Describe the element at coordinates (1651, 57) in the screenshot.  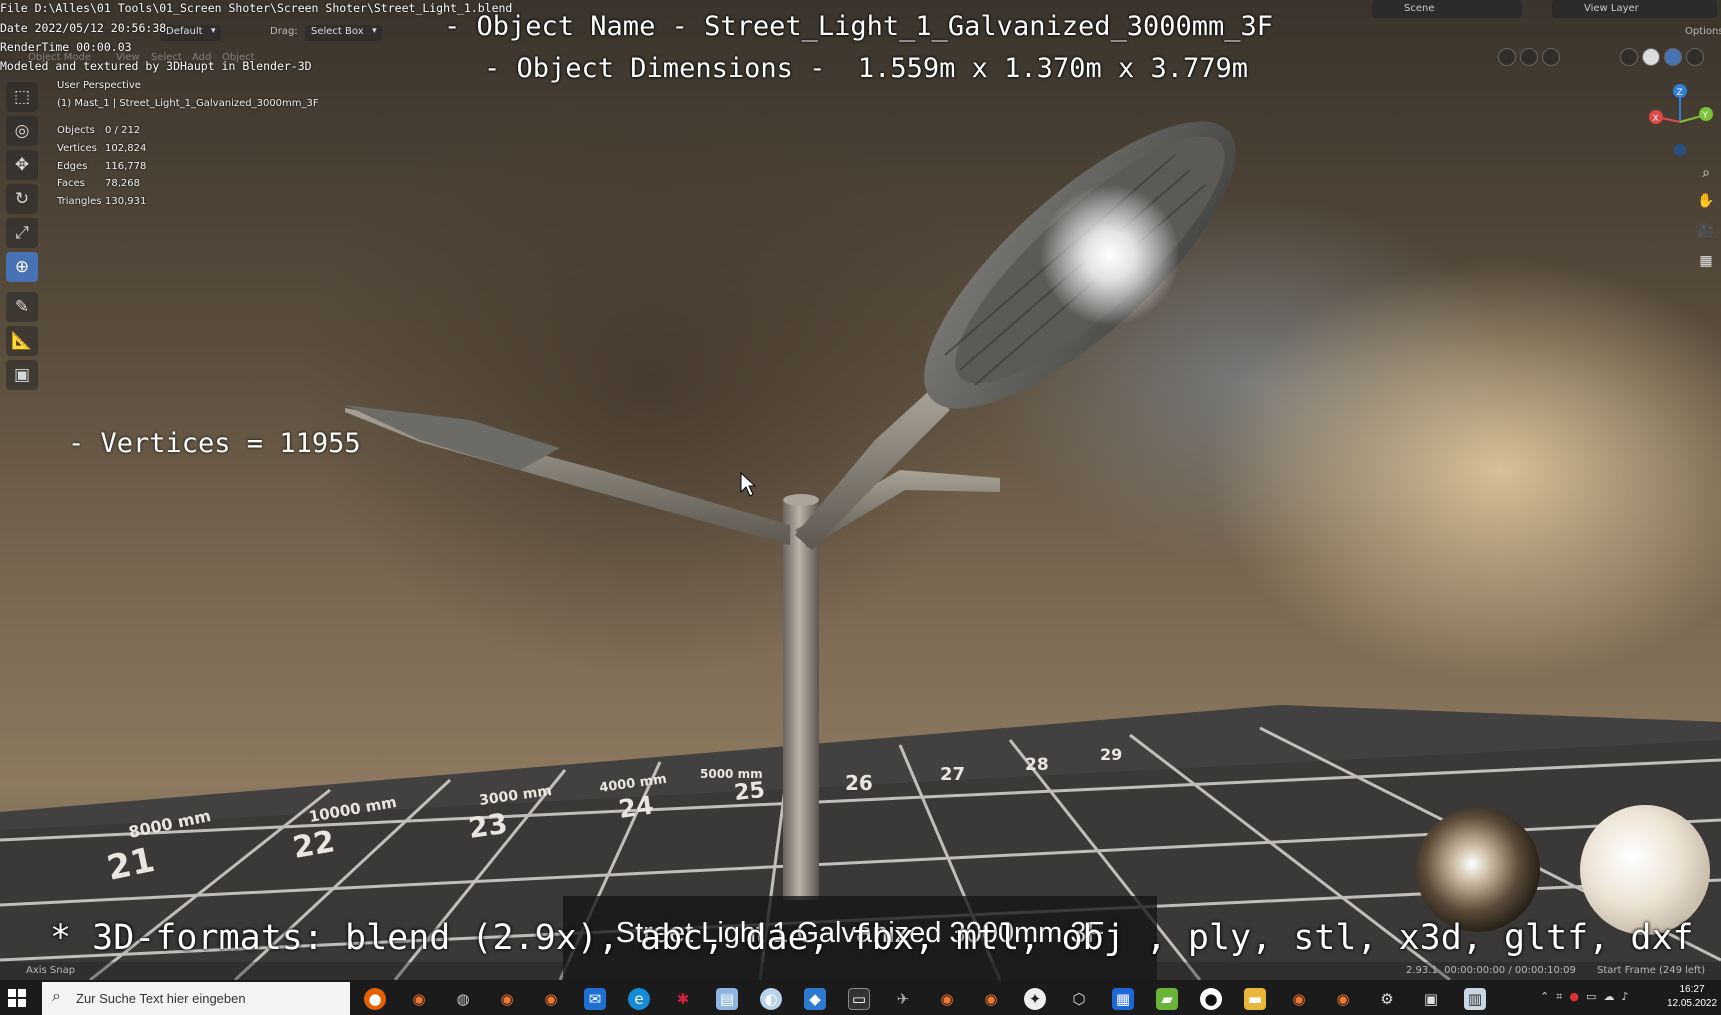
I see `solid-shading-icon` at that location.